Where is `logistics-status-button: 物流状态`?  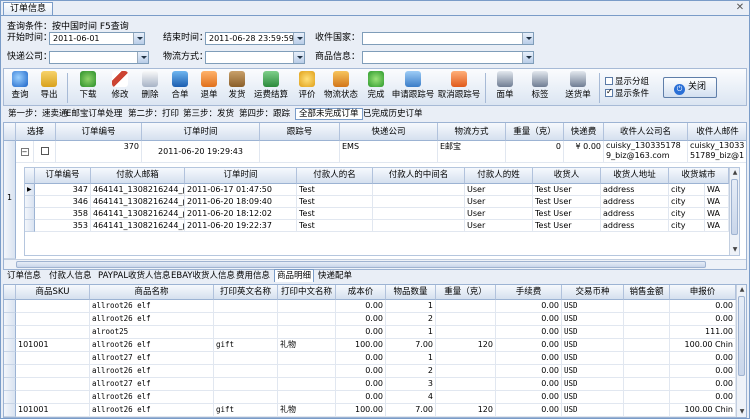 logistics-status-button: 物流状态 is located at coordinates (341, 88).